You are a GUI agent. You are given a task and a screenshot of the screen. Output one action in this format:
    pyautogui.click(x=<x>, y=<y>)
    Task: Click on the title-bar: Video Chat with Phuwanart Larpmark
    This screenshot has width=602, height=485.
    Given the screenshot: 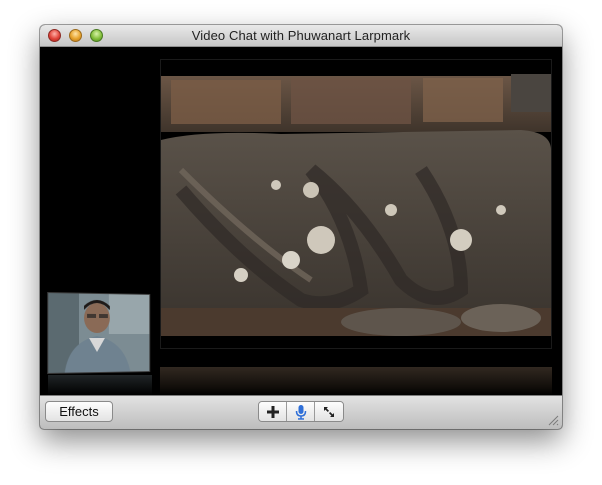 What is the action you would take?
    pyautogui.click(x=301, y=36)
    